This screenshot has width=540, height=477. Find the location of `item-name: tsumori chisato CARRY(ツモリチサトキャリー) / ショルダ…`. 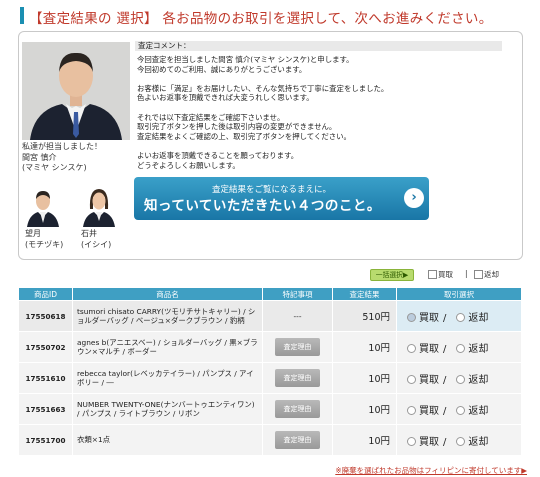

item-name: tsumori chisato CARRY(ツモリチサトキャリー) / ショルダ… is located at coordinates (167, 316).